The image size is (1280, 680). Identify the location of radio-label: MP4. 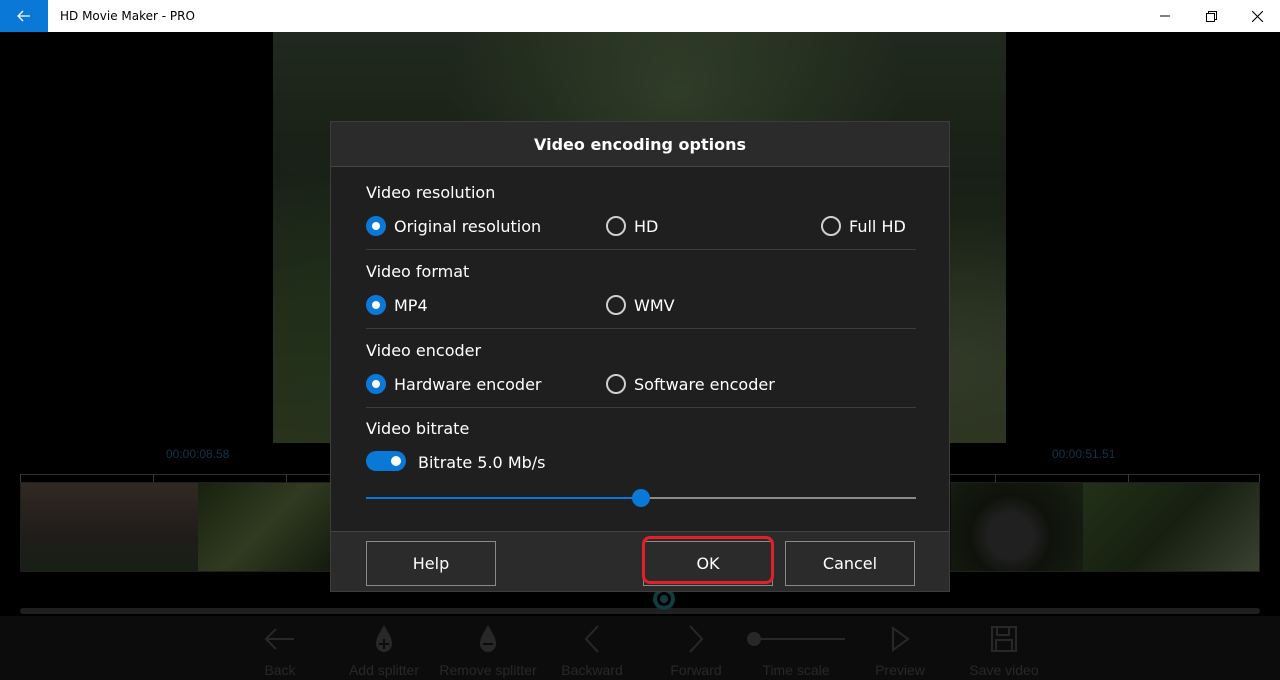
(411, 305).